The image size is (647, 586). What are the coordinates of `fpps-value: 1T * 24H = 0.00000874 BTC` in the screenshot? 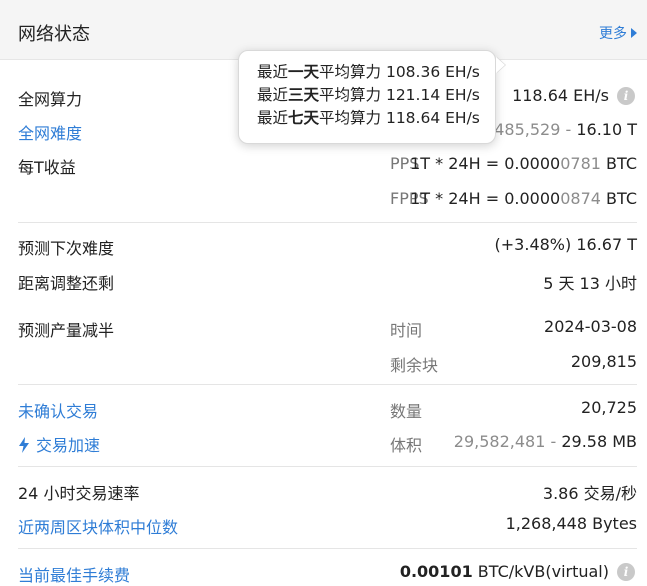 It's located at (523, 198).